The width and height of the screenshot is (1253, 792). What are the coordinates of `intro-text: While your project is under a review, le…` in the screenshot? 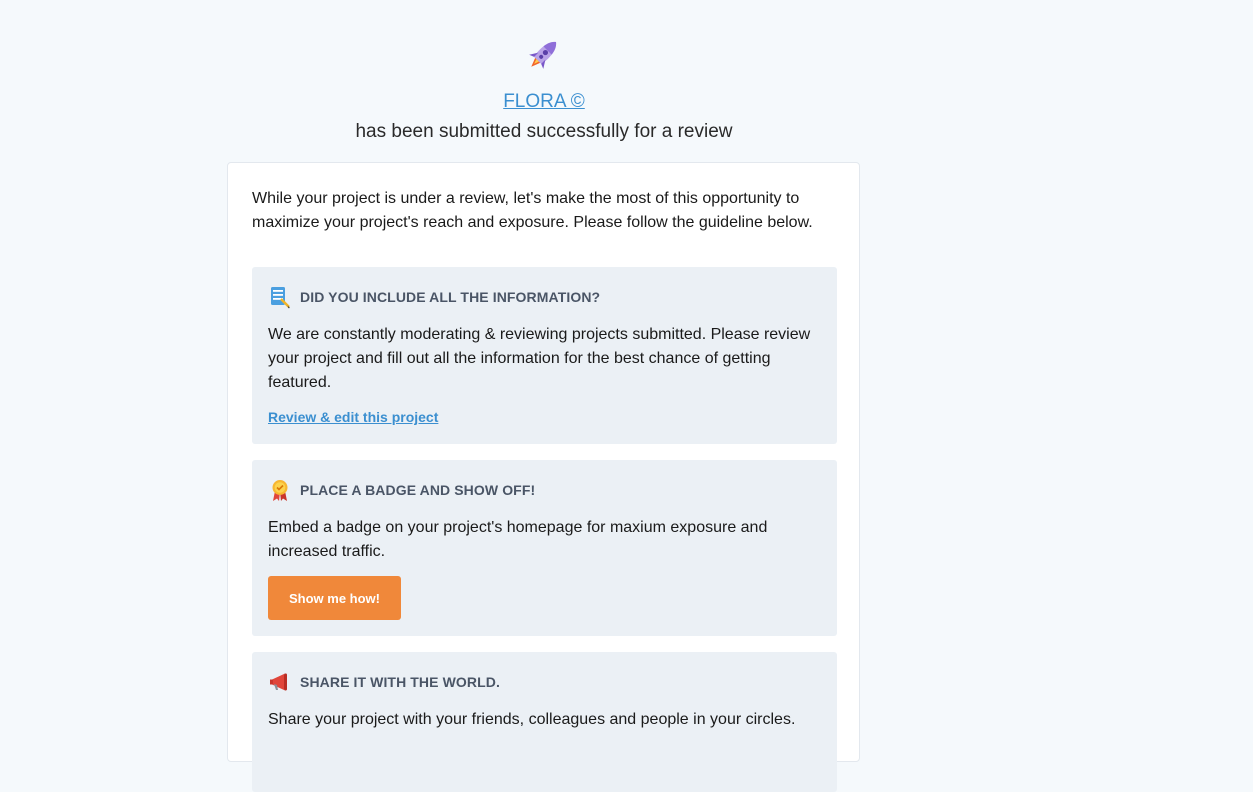 It's located at (532, 210).